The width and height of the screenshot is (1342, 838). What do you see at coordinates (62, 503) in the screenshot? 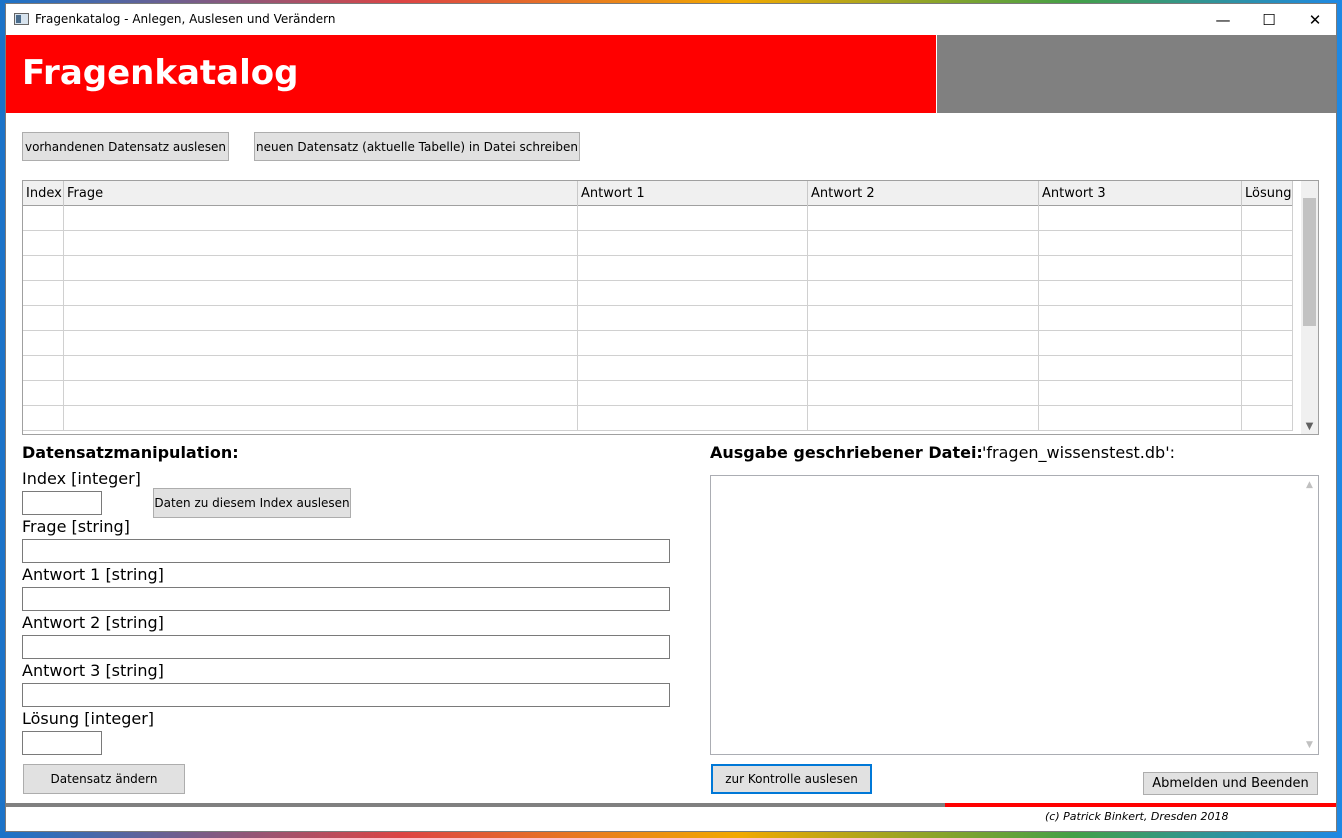
I see `index-input` at bounding box center [62, 503].